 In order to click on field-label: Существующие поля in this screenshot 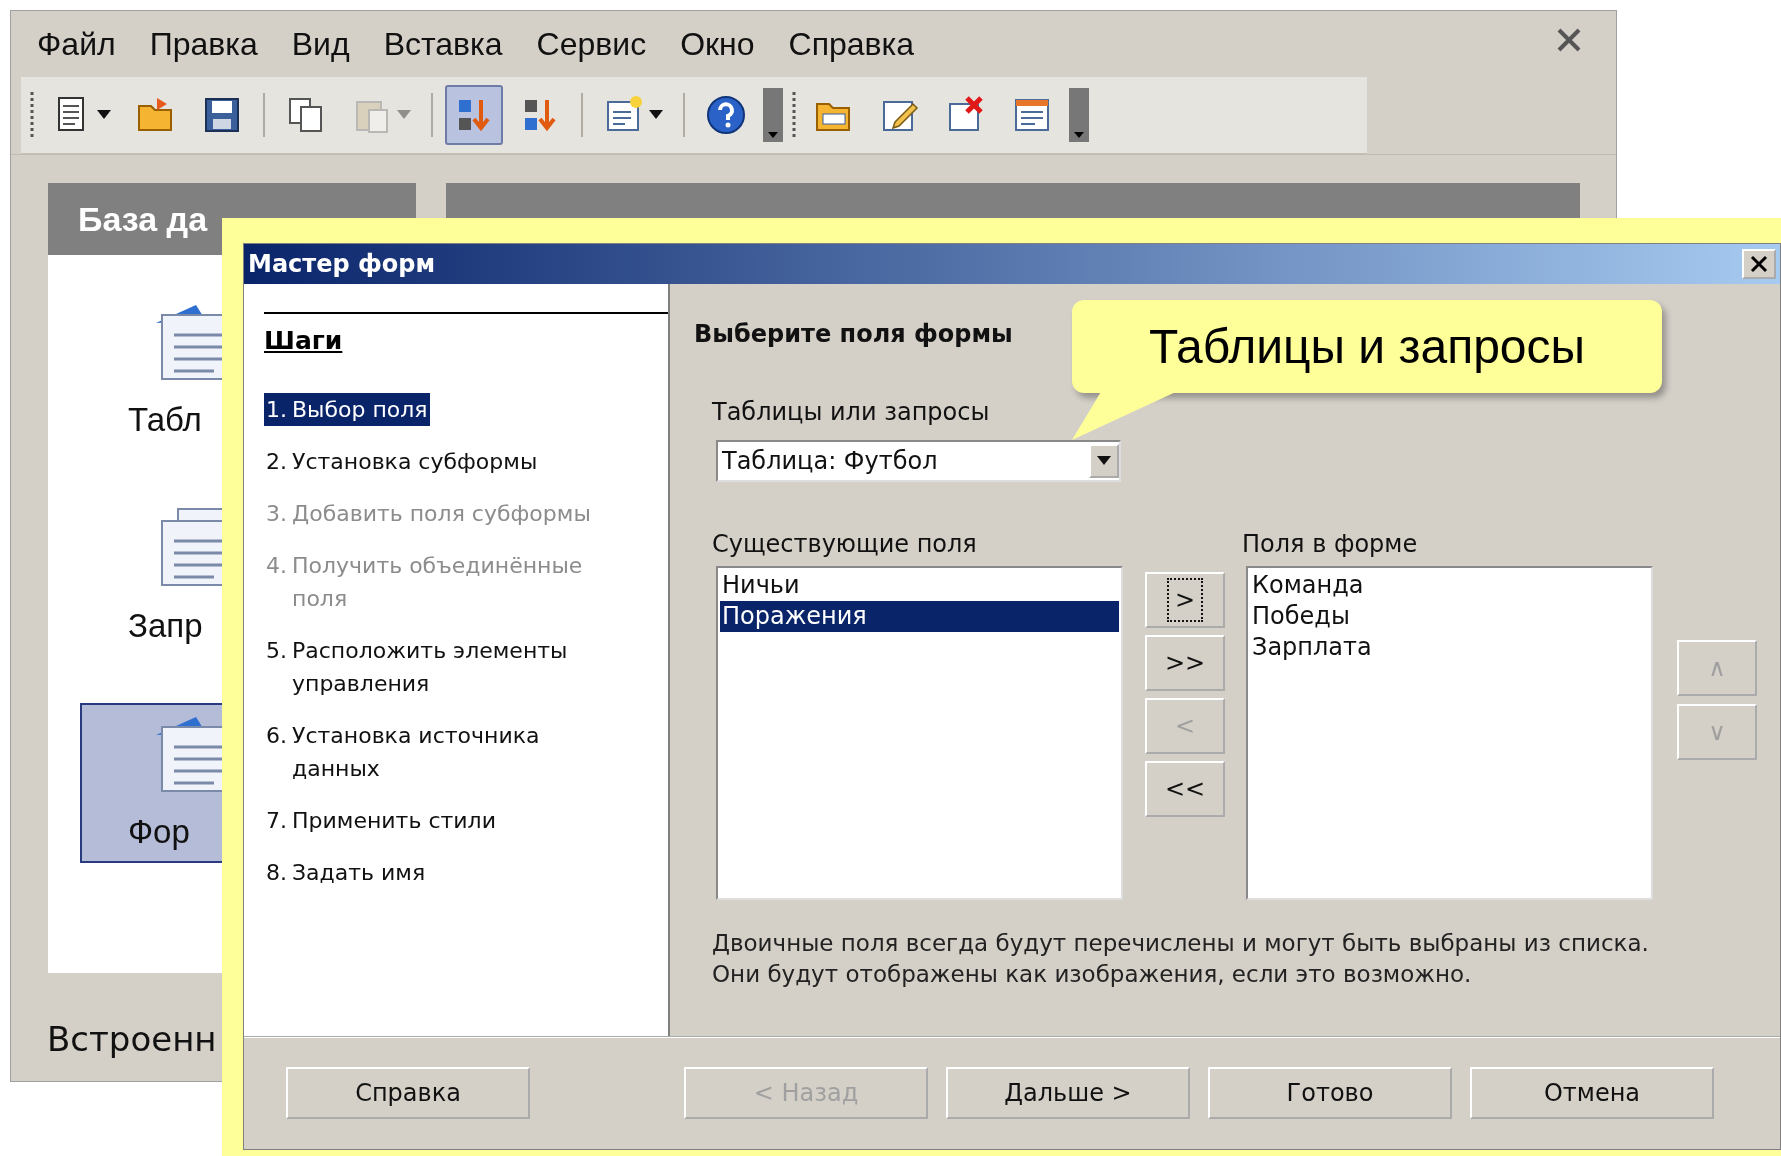, I will do `click(844, 544)`.